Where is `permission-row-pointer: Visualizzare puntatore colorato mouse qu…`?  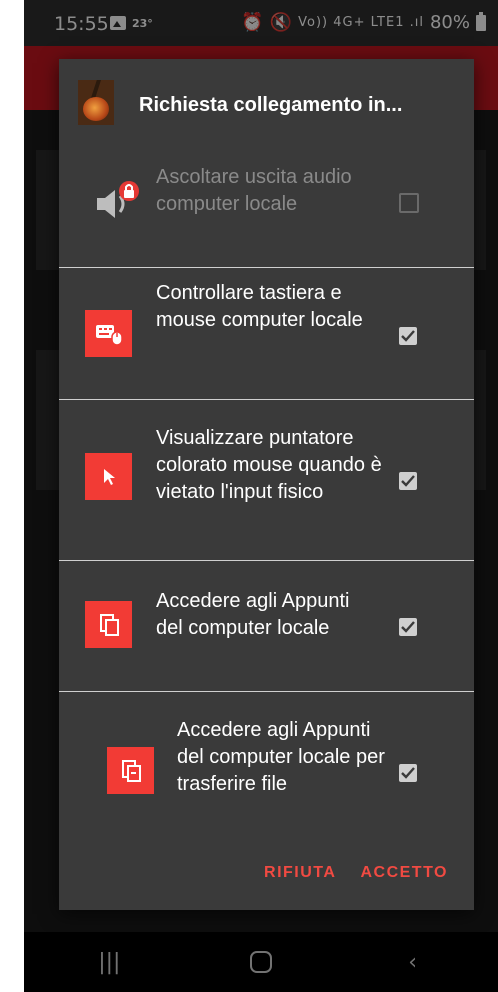 permission-row-pointer: Visualizzare puntatore colorato mouse qu… is located at coordinates (266, 480).